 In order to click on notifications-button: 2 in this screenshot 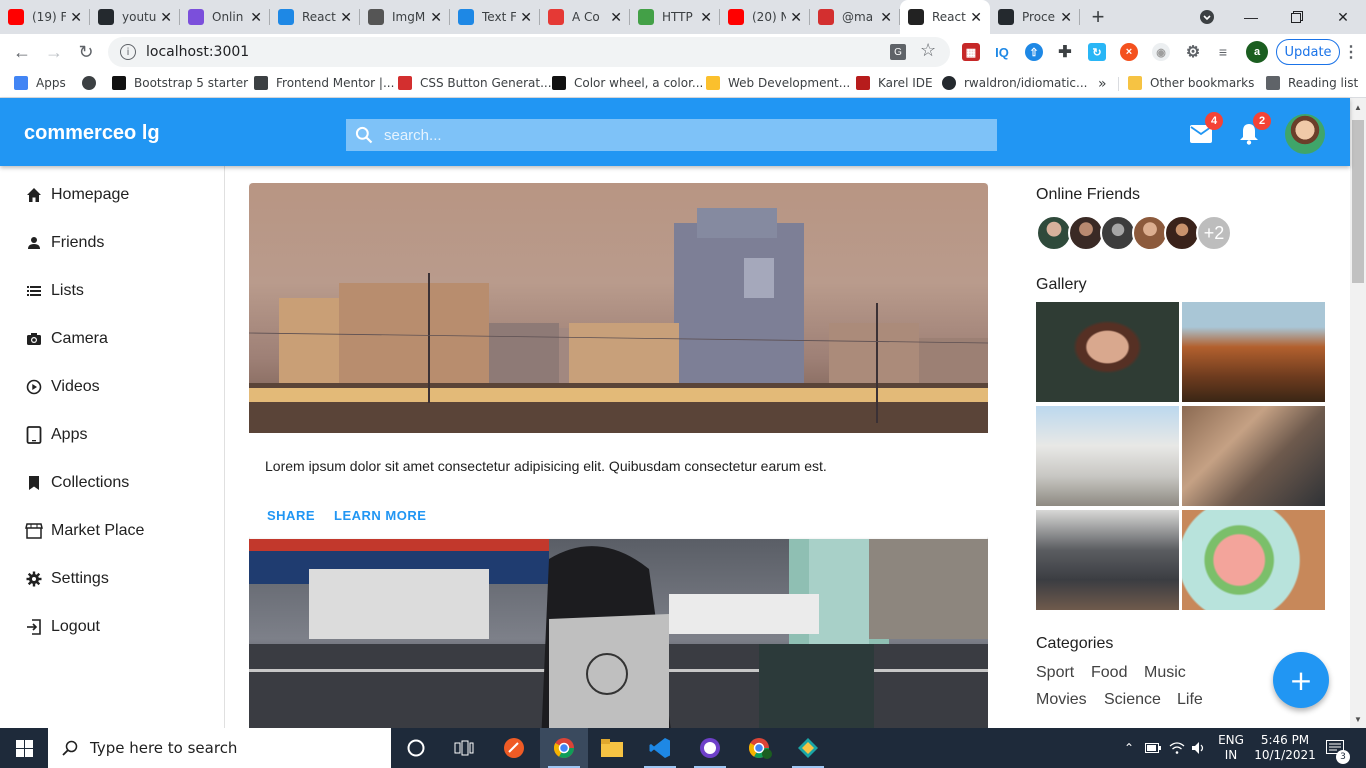, I will do `click(1254, 129)`.